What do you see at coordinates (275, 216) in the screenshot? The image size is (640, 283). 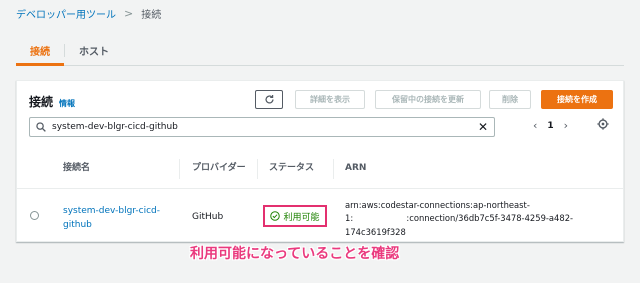 I see `check-circle-icon` at bounding box center [275, 216].